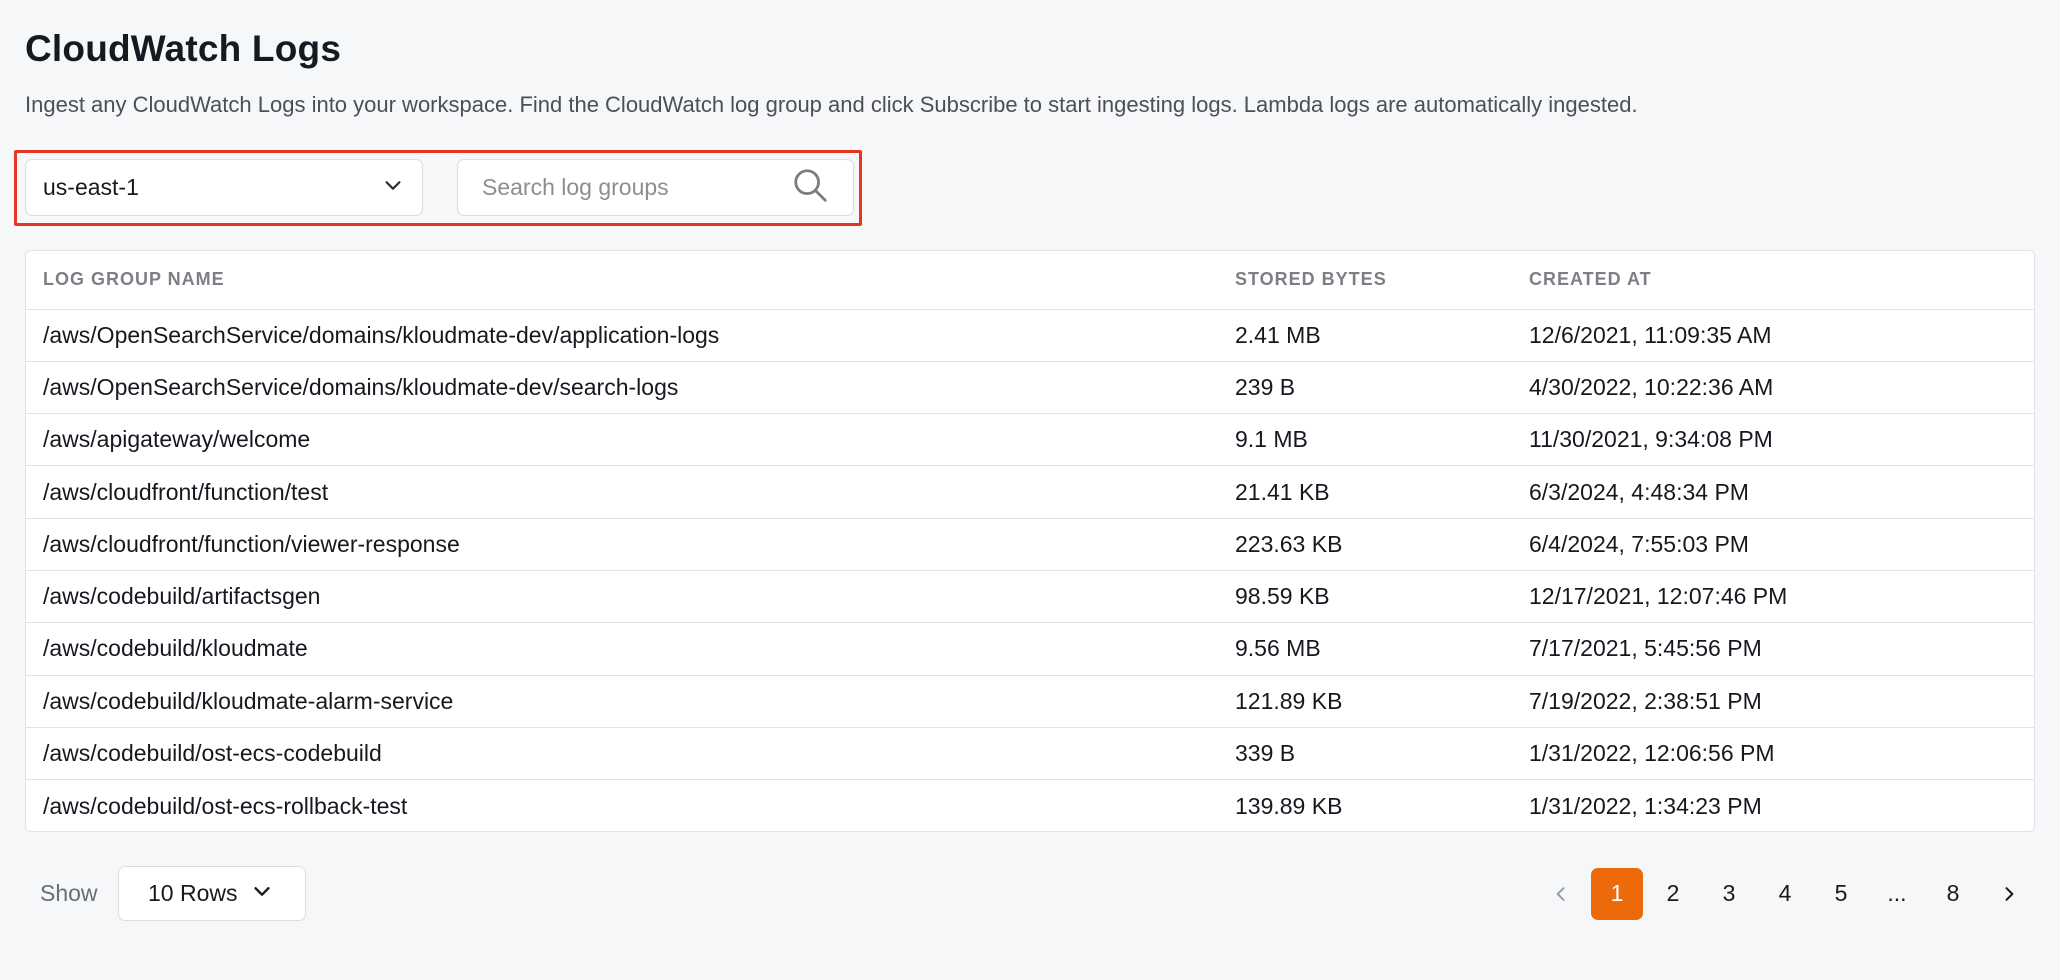 The image size is (2060, 980). I want to click on region-select-value: us-east-1, so click(91, 187).